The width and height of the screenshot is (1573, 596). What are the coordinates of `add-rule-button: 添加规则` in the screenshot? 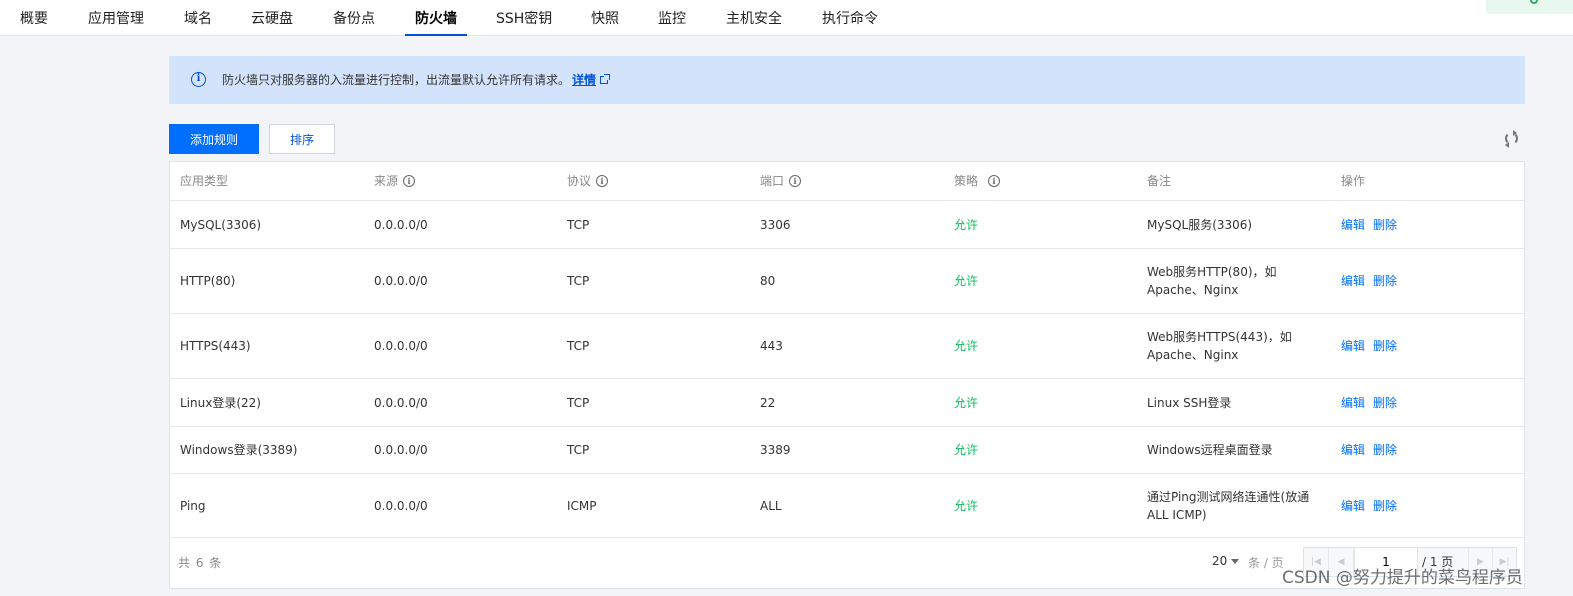 It's located at (214, 139).